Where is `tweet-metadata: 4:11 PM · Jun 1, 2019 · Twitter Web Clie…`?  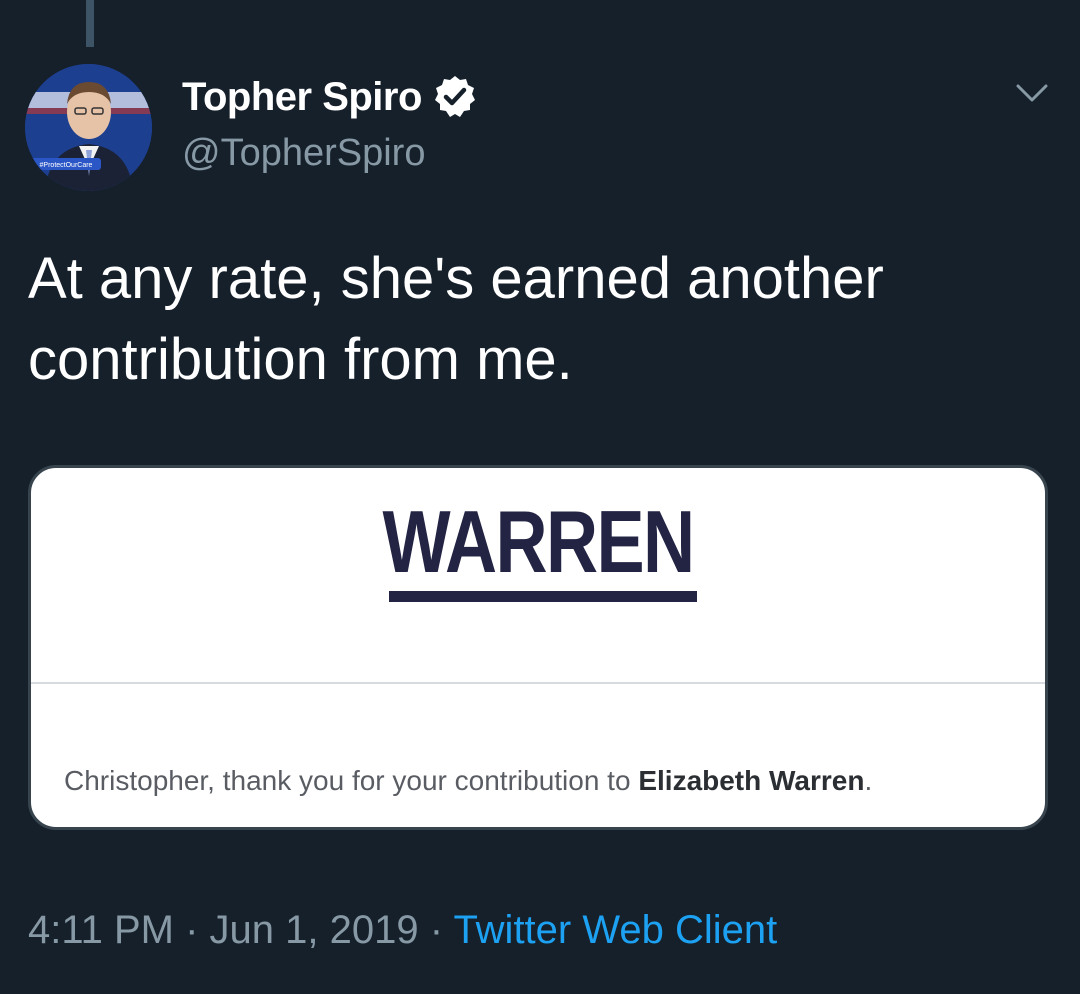 tweet-metadata: 4:11 PM · Jun 1, 2019 · Twitter Web Clie… is located at coordinates (402, 930).